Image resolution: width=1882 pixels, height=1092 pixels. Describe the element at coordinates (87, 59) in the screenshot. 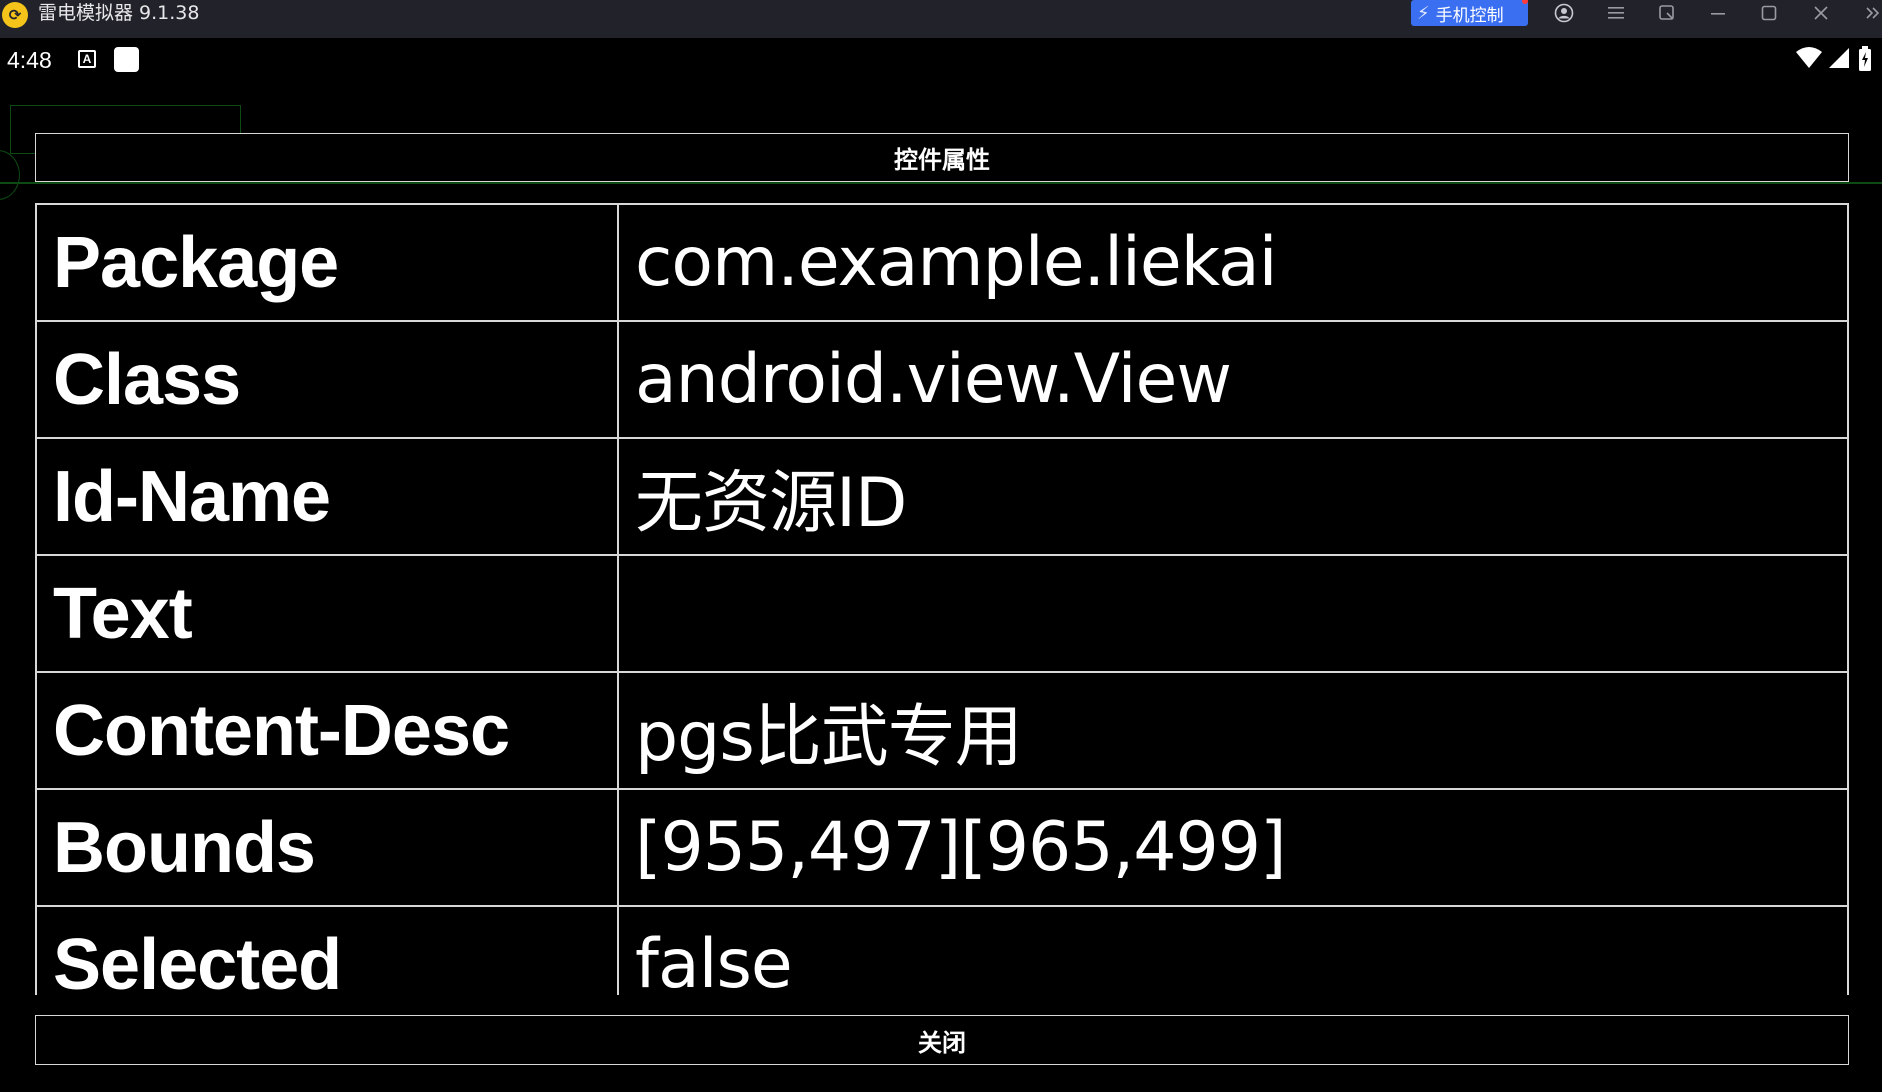

I see `keyboard-a-icon: A` at that location.